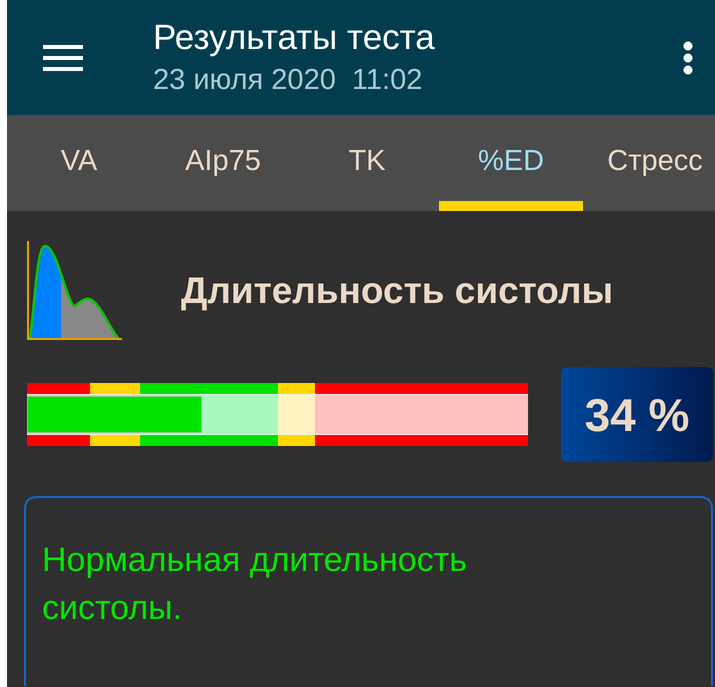 This screenshot has width=715, height=687. What do you see at coordinates (255, 584) in the screenshot?
I see `conclusion-text: Нормальная длительность систолы.` at bounding box center [255, 584].